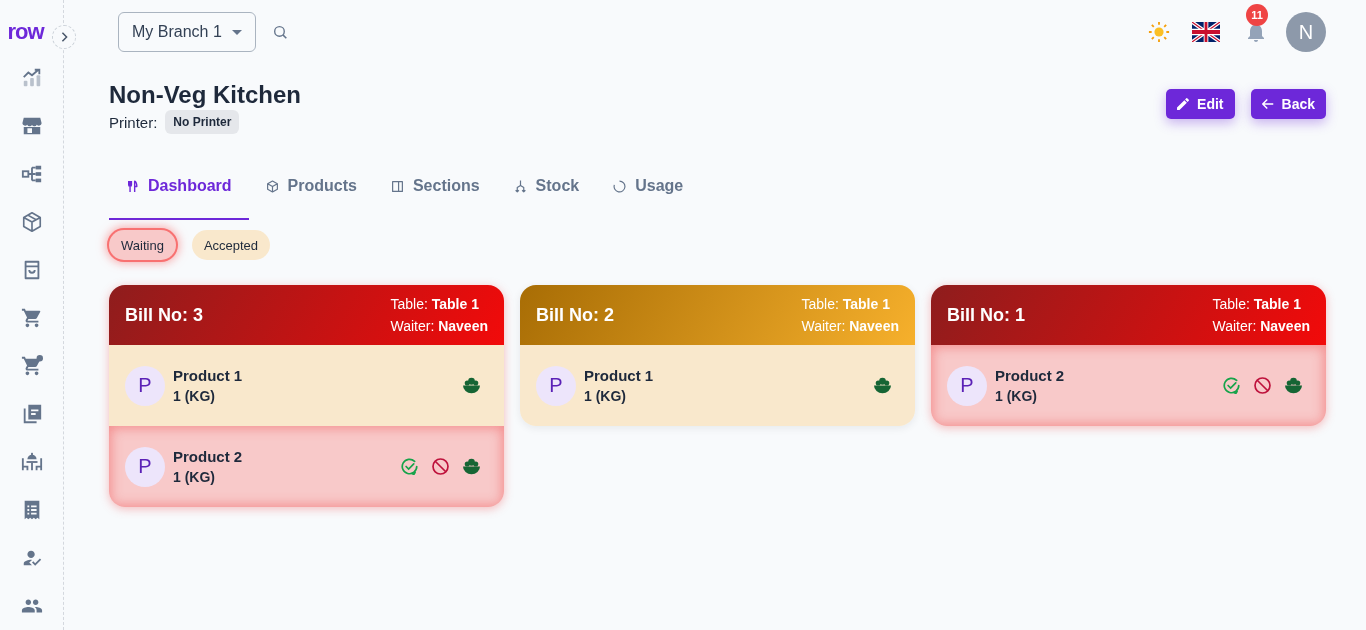 The width and height of the screenshot is (1366, 630). Describe the element at coordinates (546, 186) in the screenshot. I see `tab: Stock` at that location.